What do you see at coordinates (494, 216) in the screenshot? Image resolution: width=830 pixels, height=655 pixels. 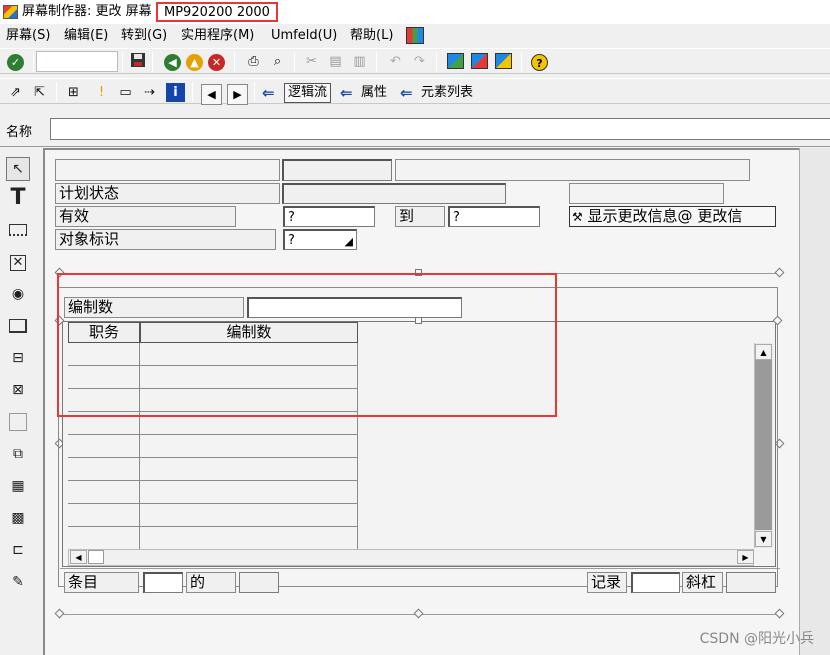 I see `valid-to-field: ?` at bounding box center [494, 216].